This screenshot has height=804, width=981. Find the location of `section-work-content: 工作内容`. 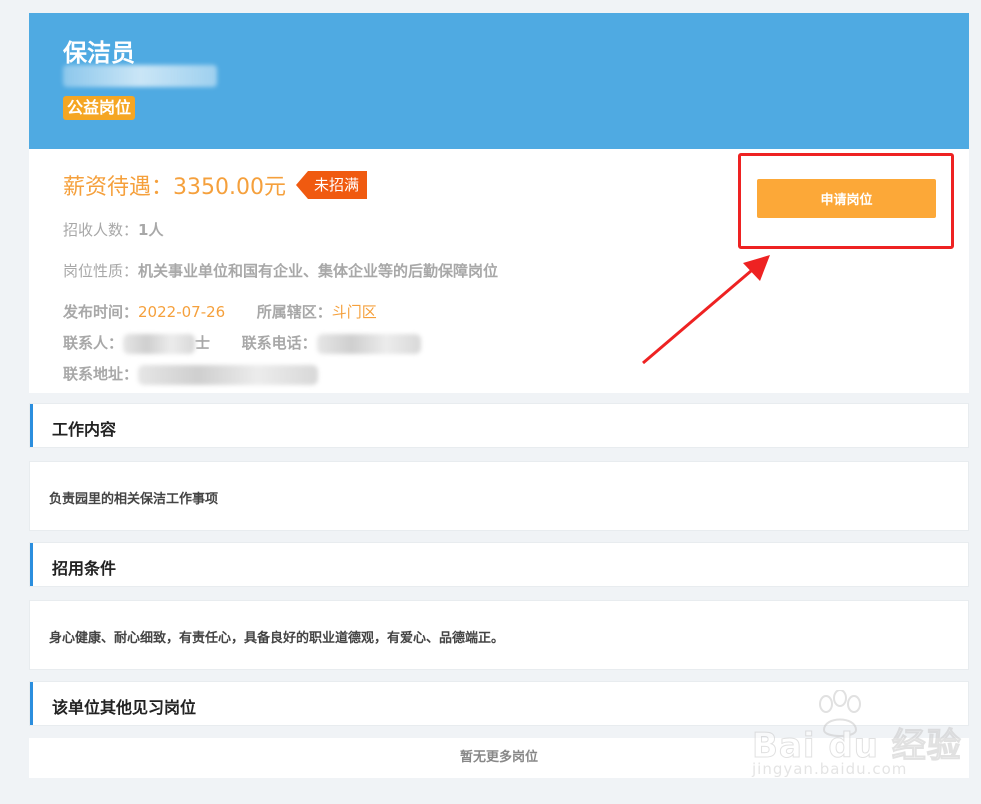

section-work-content: 工作内容 is located at coordinates (499, 425).